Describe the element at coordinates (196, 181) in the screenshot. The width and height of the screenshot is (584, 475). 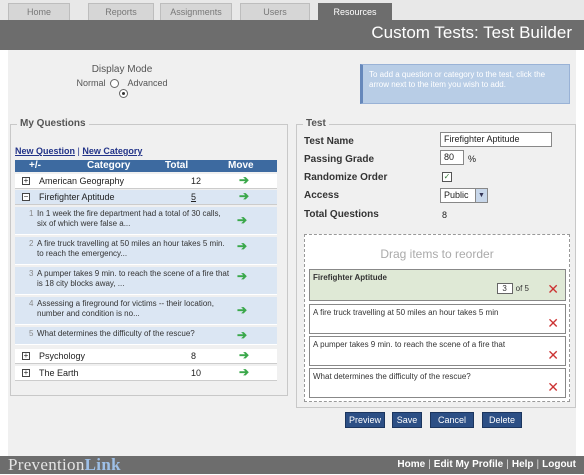
I see `category-total: 12` at that location.